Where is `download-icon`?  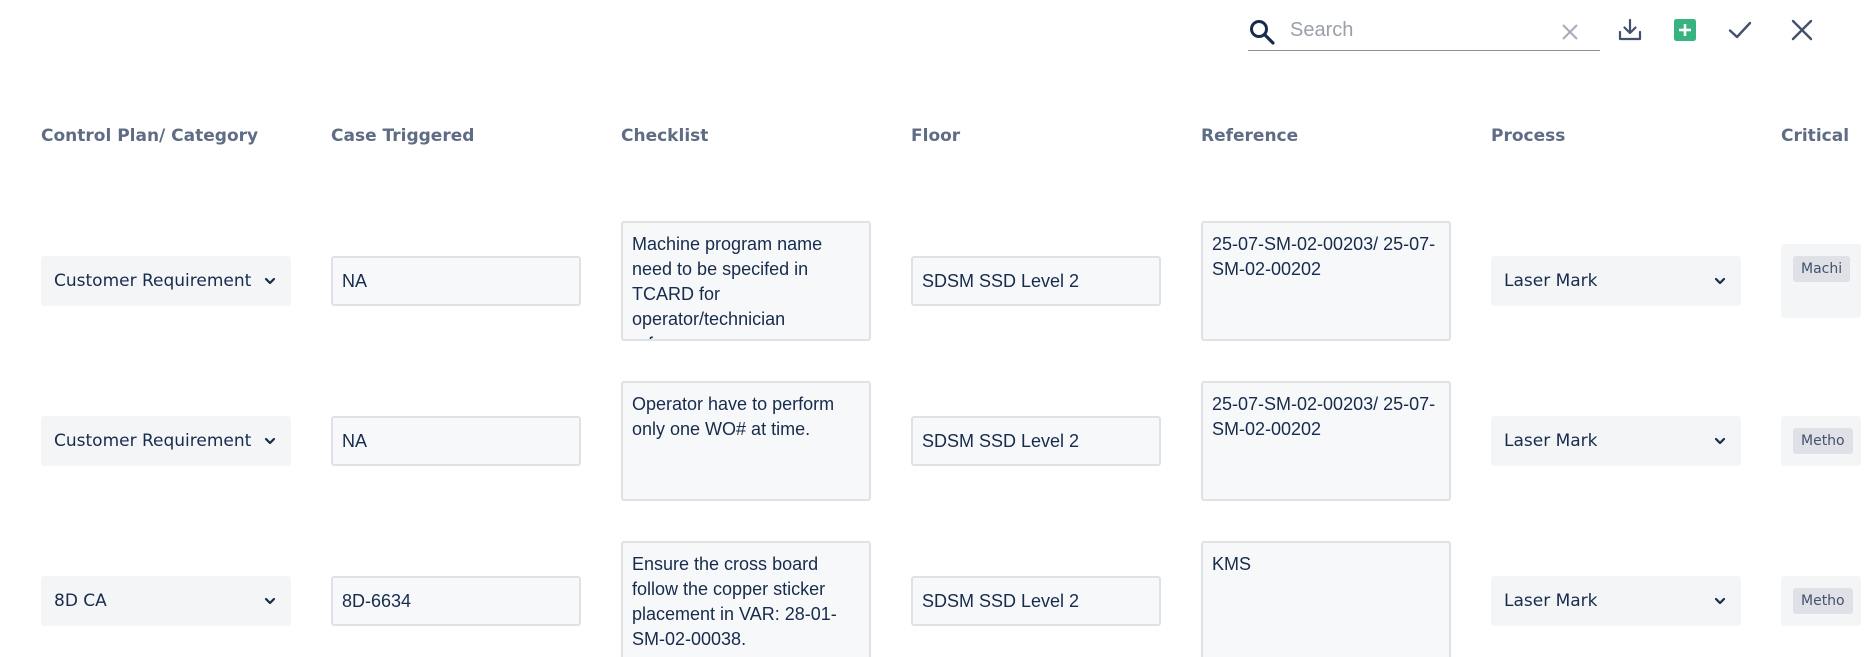 download-icon is located at coordinates (1630, 32).